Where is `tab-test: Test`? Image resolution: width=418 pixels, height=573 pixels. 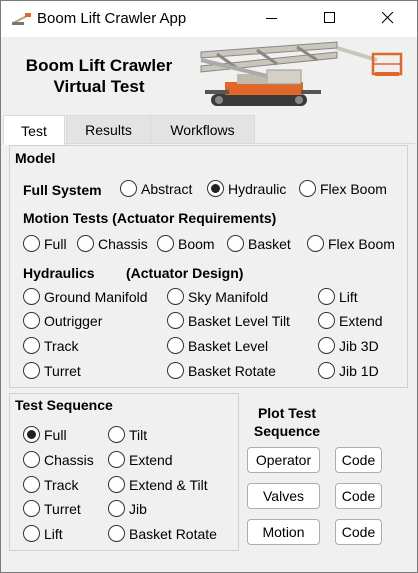 tab-test: Test is located at coordinates (34, 130).